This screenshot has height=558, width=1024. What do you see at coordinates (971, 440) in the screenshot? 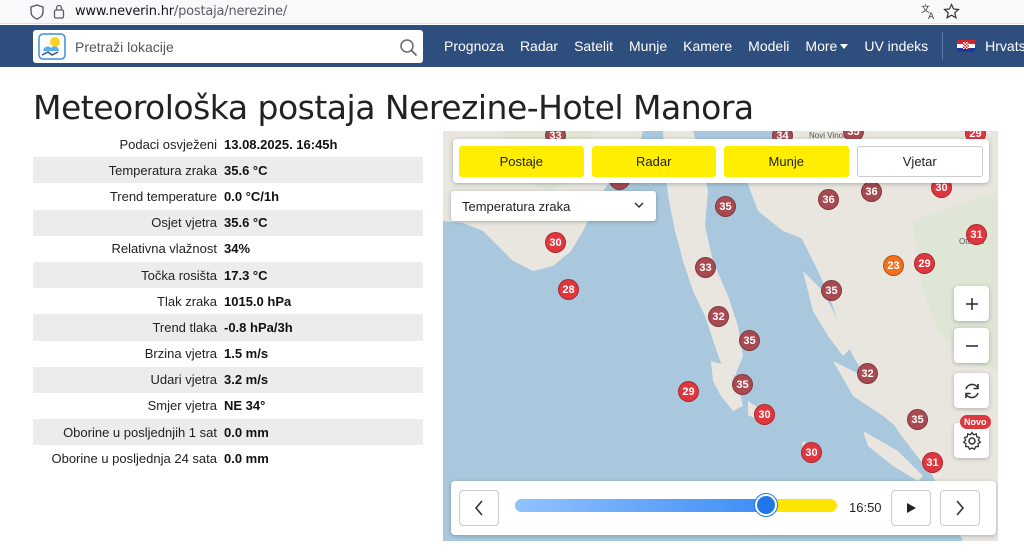
I see `gear-icon` at bounding box center [971, 440].